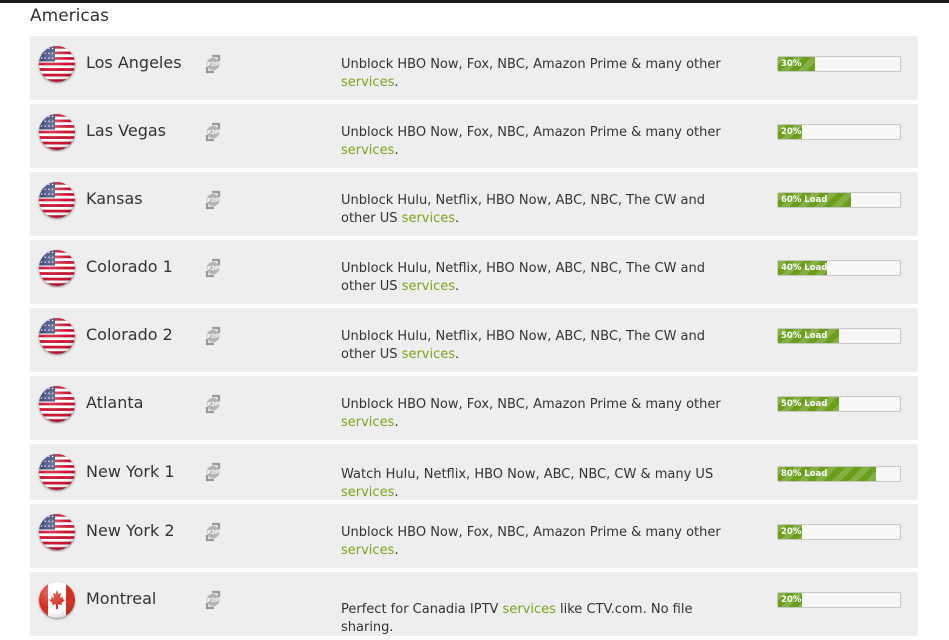 The height and width of the screenshot is (640, 949). What do you see at coordinates (796, 64) in the screenshot?
I see `load-fill: 30%` at bounding box center [796, 64].